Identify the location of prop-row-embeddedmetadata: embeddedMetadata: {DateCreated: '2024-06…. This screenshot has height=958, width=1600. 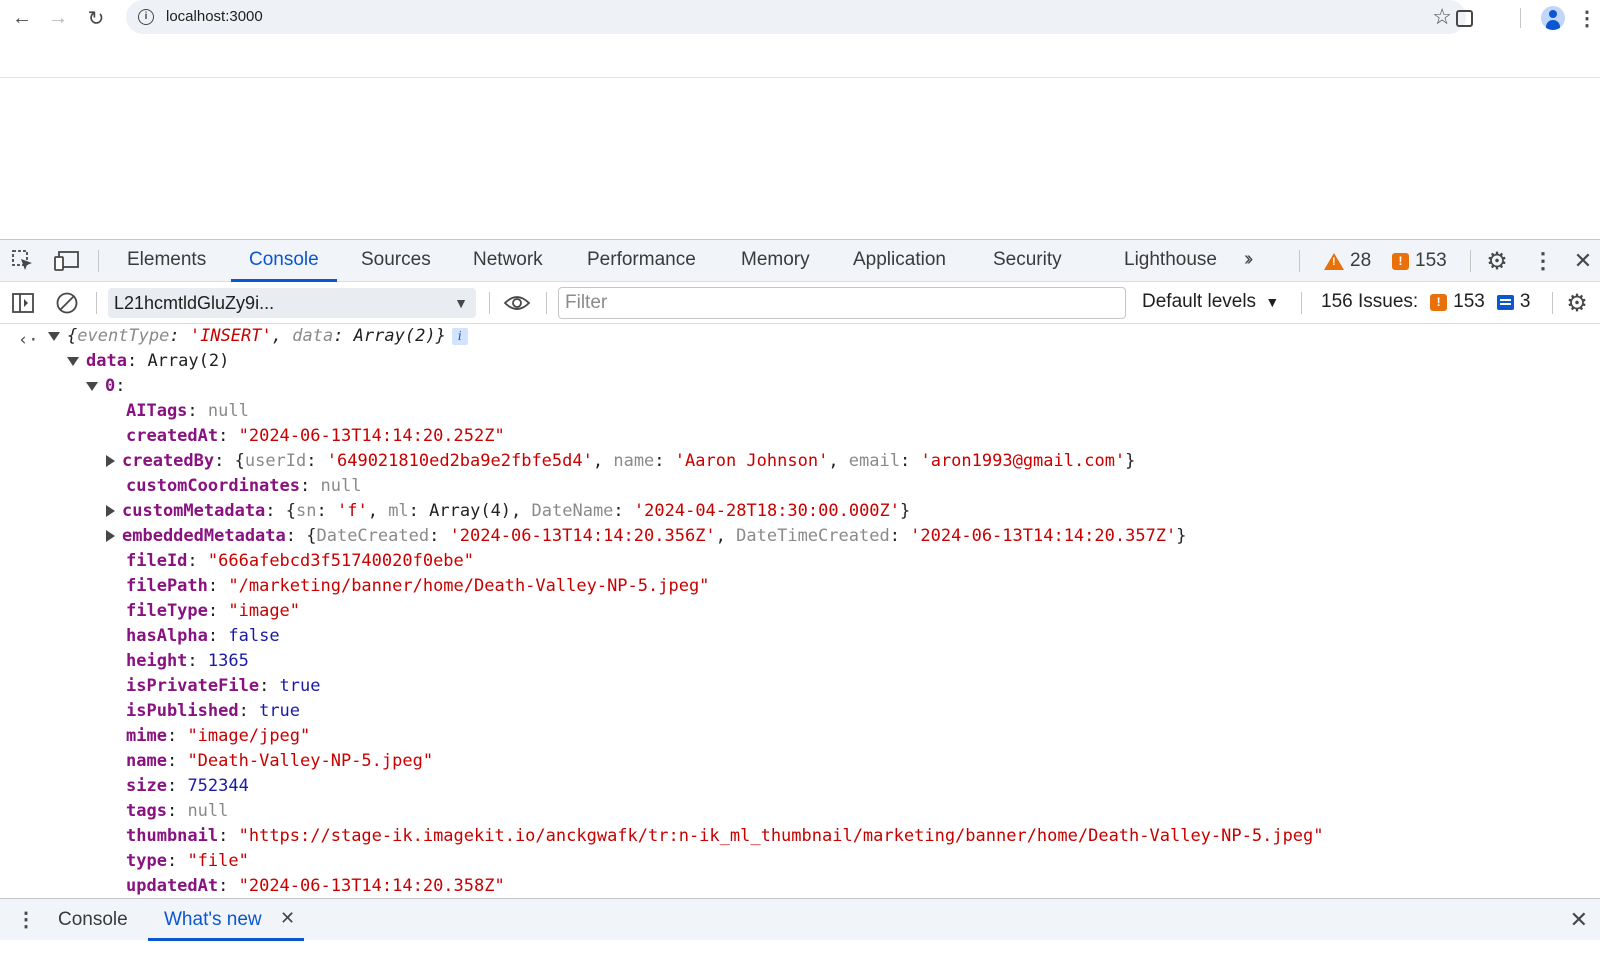
(646, 536).